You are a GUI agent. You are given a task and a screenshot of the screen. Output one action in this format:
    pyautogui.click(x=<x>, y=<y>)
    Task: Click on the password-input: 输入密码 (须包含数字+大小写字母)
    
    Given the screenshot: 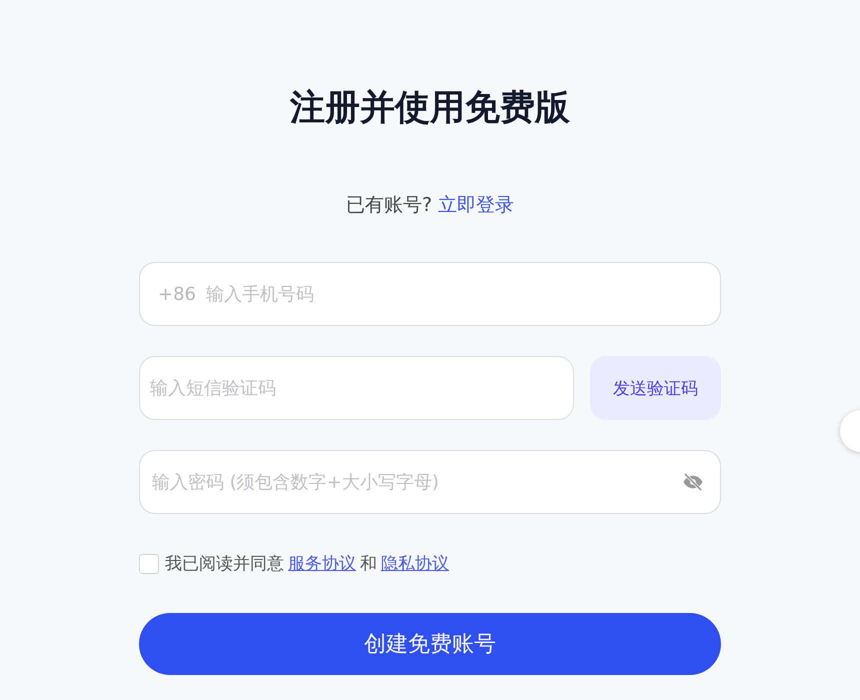 What is the action you would take?
    pyautogui.click(x=416, y=482)
    